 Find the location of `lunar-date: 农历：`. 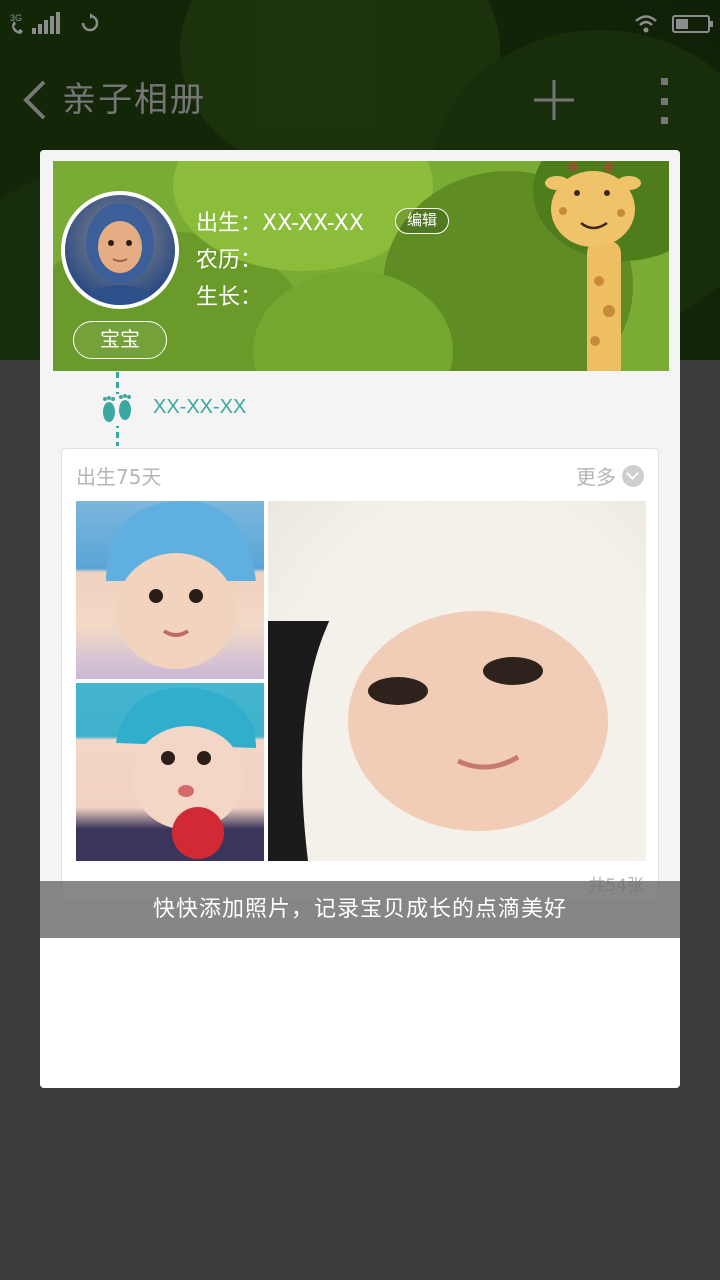

lunar-date: 农历： is located at coordinates (229, 260).